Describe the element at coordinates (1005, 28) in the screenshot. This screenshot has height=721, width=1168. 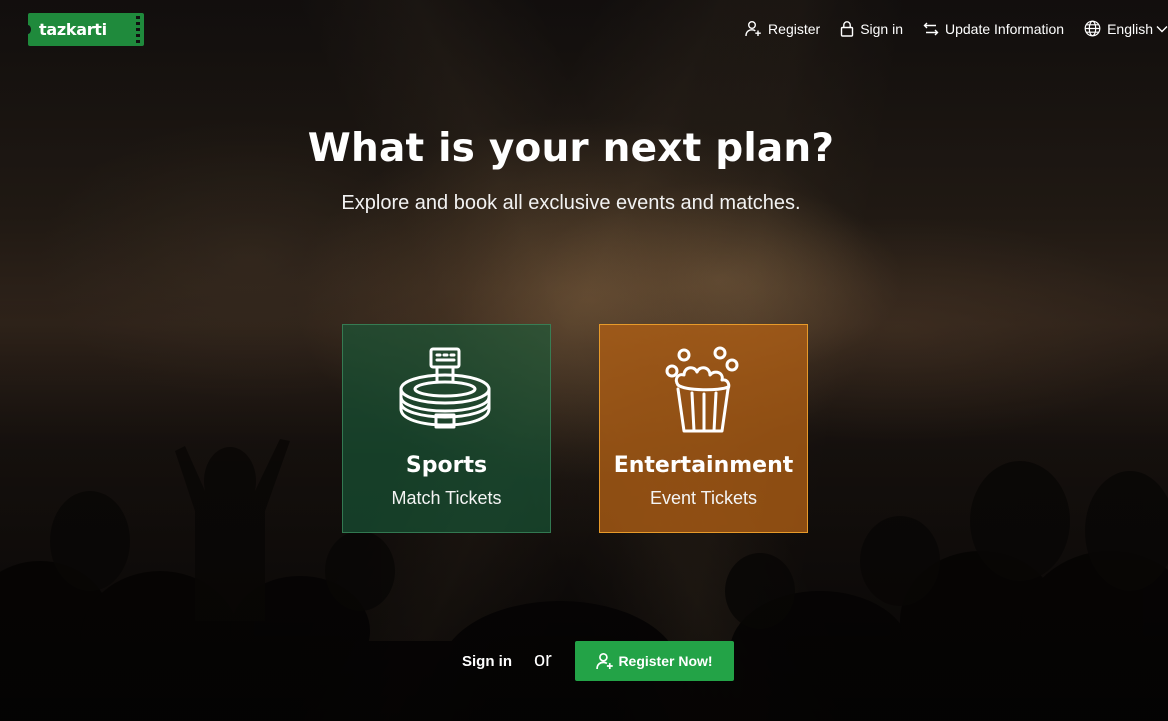
I see `nav-update-information-label: Update Information` at that location.